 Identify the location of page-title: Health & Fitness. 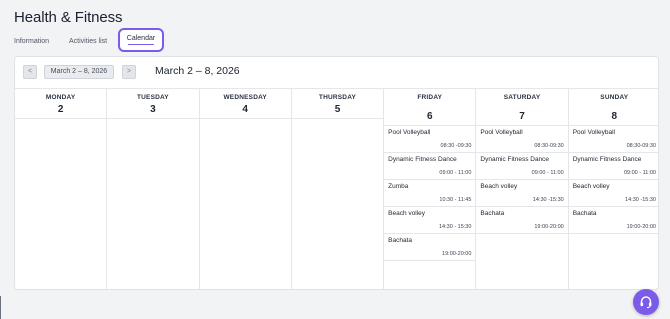
(68, 17).